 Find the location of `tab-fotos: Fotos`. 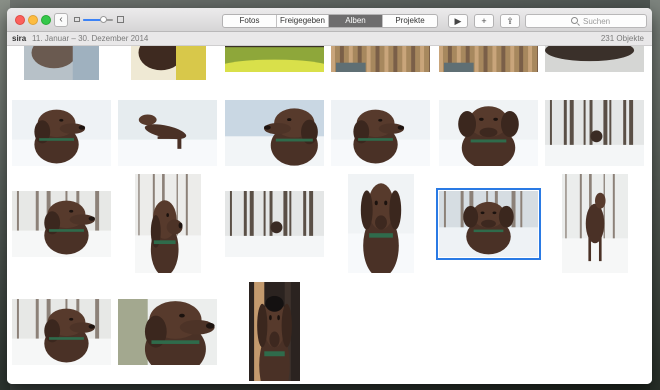

tab-fotos: Fotos is located at coordinates (250, 21).